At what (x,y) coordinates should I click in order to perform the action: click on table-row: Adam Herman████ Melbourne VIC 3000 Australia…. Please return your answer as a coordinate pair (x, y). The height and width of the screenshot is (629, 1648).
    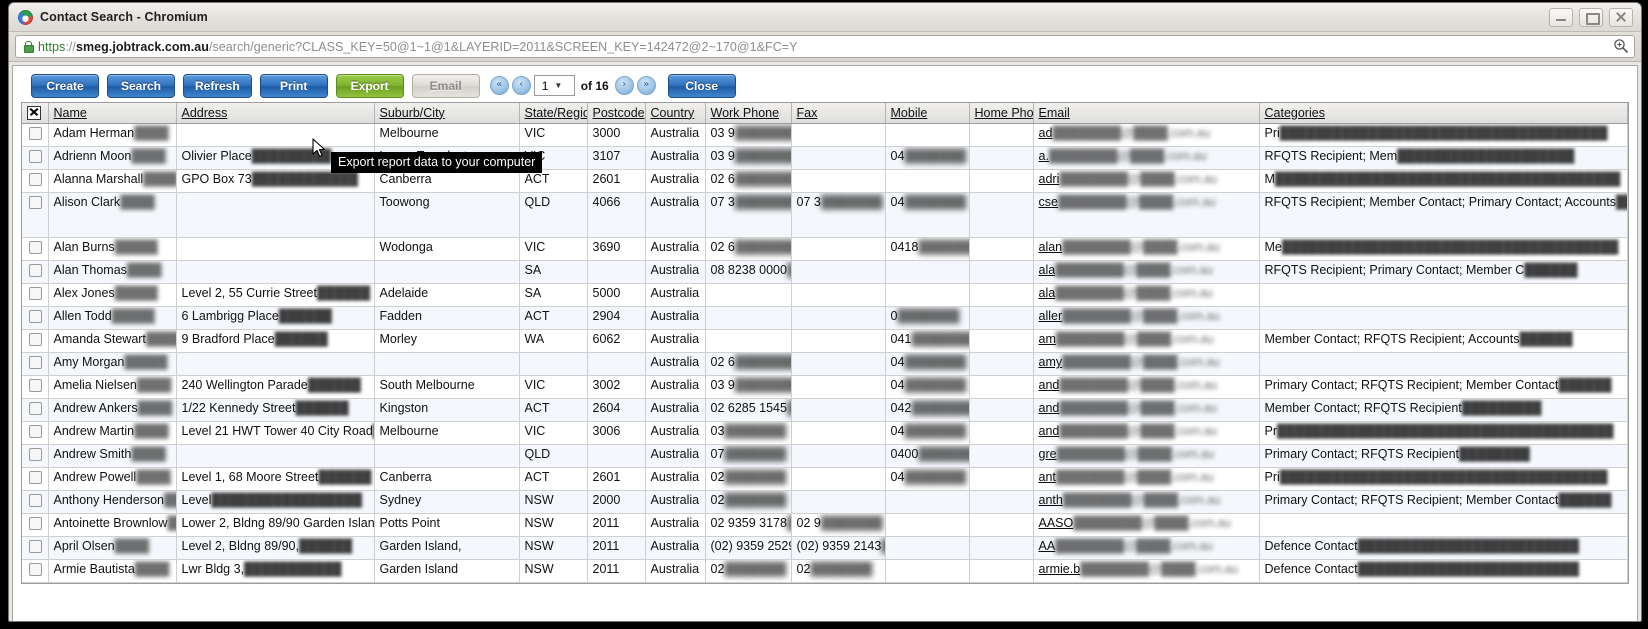
    Looking at the image, I should click on (825, 135).